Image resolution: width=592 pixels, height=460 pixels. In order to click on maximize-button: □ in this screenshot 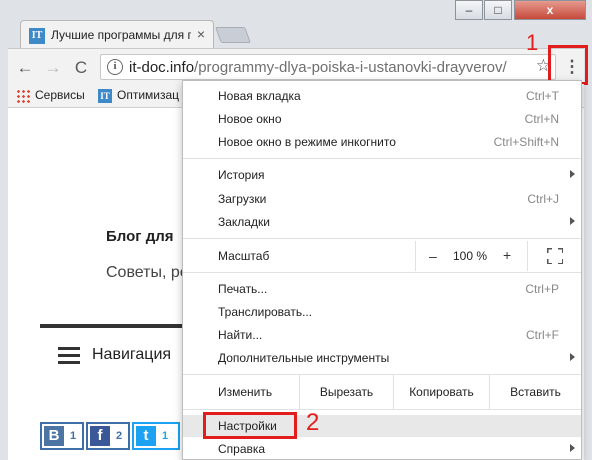, I will do `click(498, 10)`.